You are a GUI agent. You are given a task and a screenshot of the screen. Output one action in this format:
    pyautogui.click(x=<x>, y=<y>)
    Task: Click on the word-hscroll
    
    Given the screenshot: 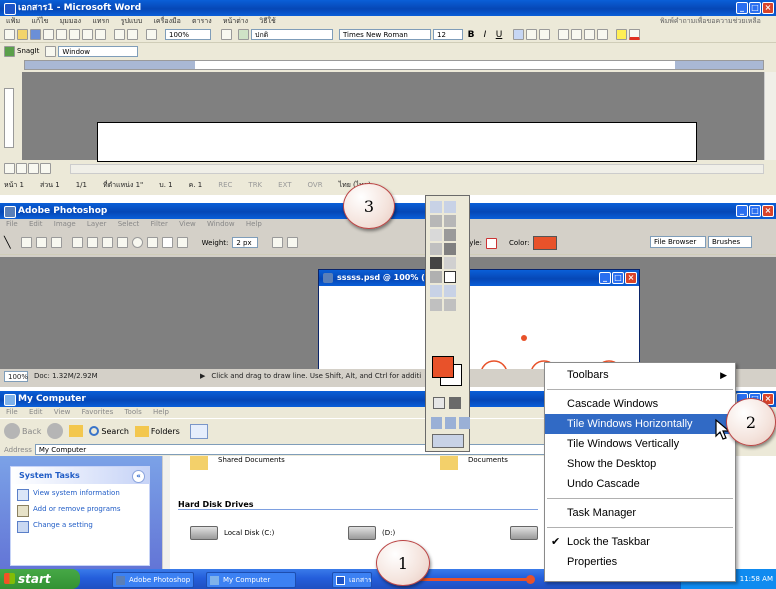 What is the action you would take?
    pyautogui.click(x=417, y=169)
    